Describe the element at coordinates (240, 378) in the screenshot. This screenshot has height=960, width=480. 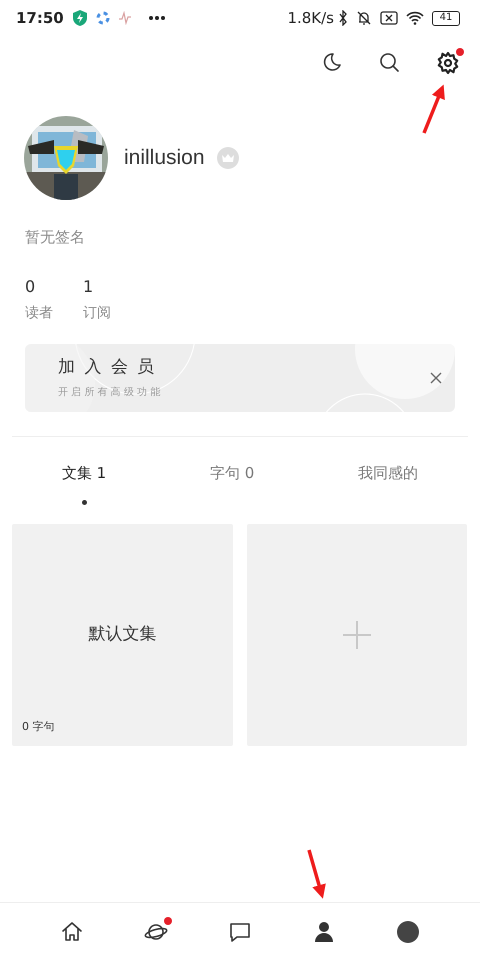
I see `member-banner: 加 入 会 员 开 启 所 有 高 级 功 能` at that location.